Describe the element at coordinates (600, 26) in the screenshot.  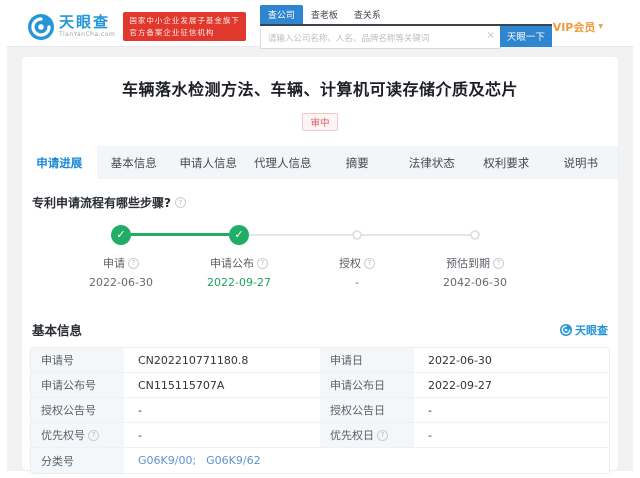
I see `chevron-down-icon: ▼` at that location.